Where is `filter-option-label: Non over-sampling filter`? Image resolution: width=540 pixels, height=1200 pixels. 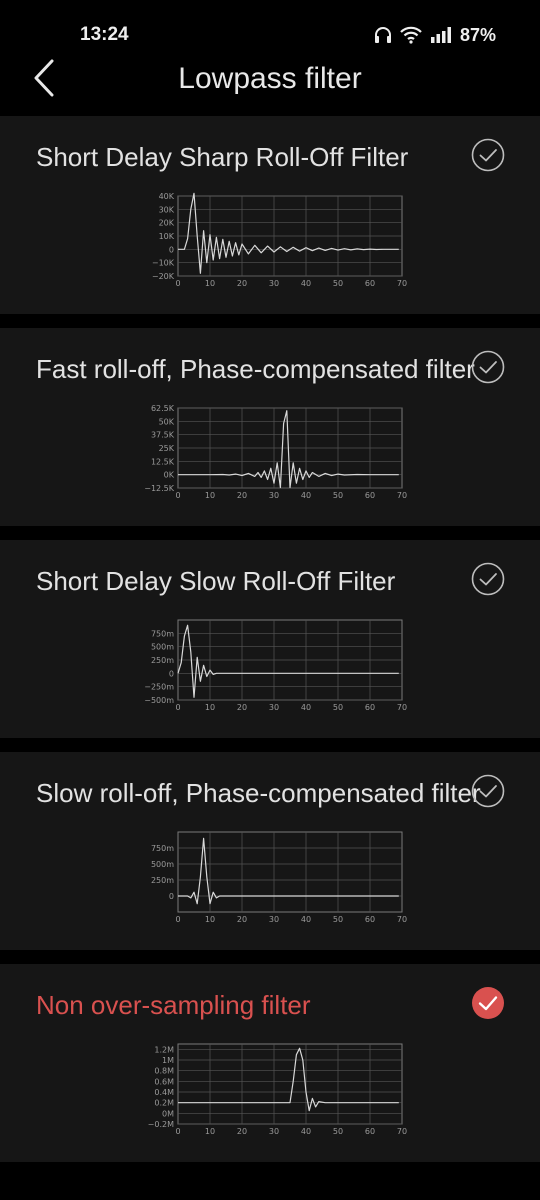 filter-option-label: Non over-sampling filter is located at coordinates (173, 1005).